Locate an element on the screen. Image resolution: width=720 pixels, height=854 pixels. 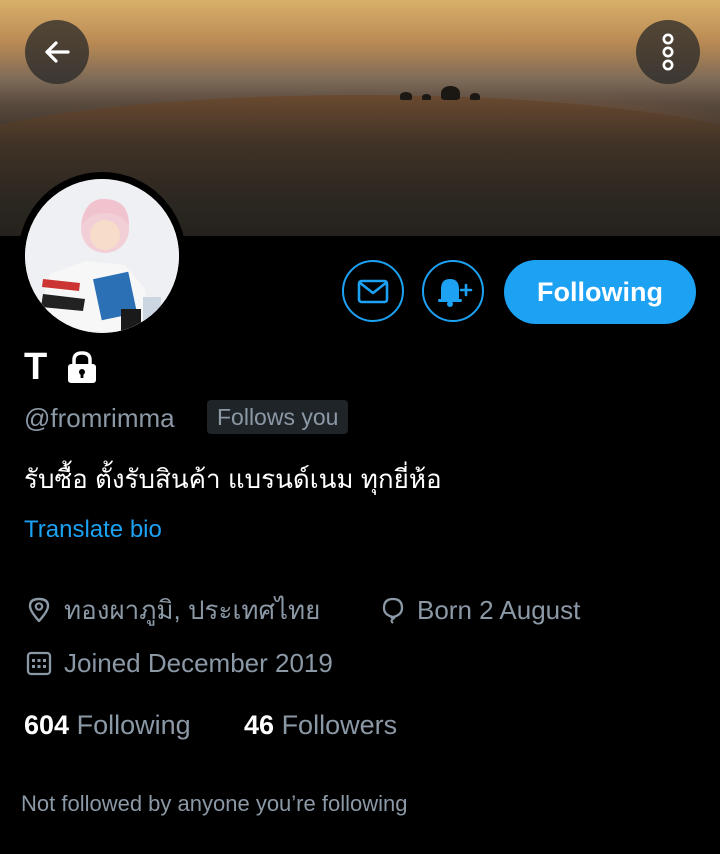
back-button is located at coordinates (57, 52).